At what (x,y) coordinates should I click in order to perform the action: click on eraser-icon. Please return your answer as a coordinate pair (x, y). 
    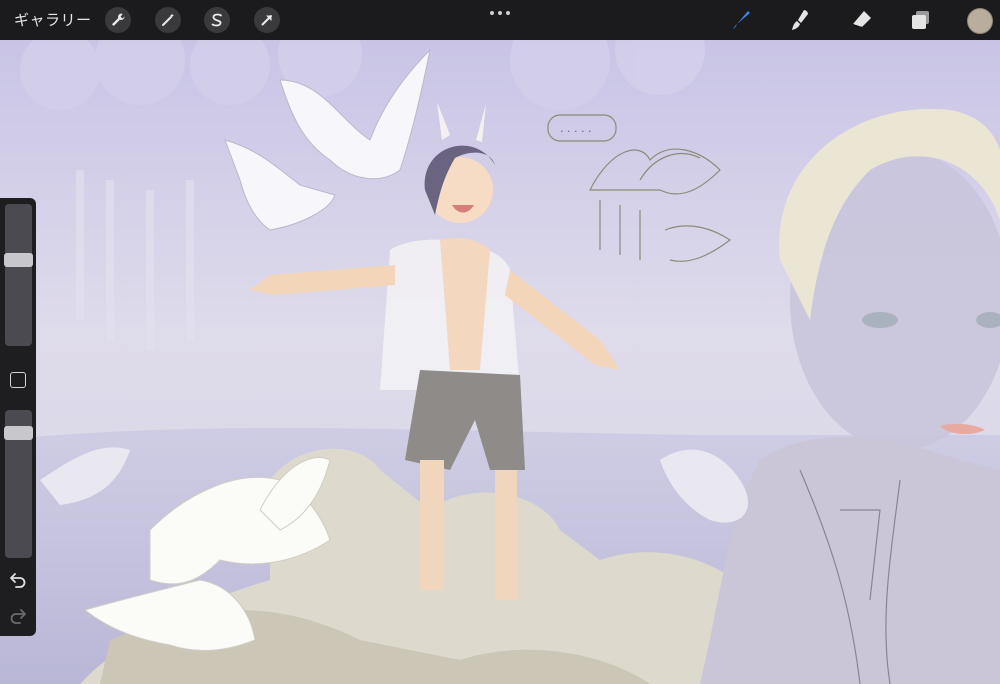
    Looking at the image, I should click on (862, 20).